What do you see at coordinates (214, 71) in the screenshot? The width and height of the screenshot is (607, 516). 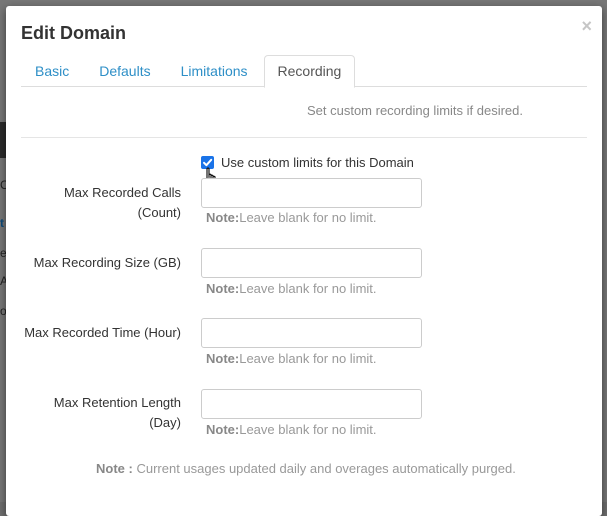 I see `tab-limitations: Limitations` at bounding box center [214, 71].